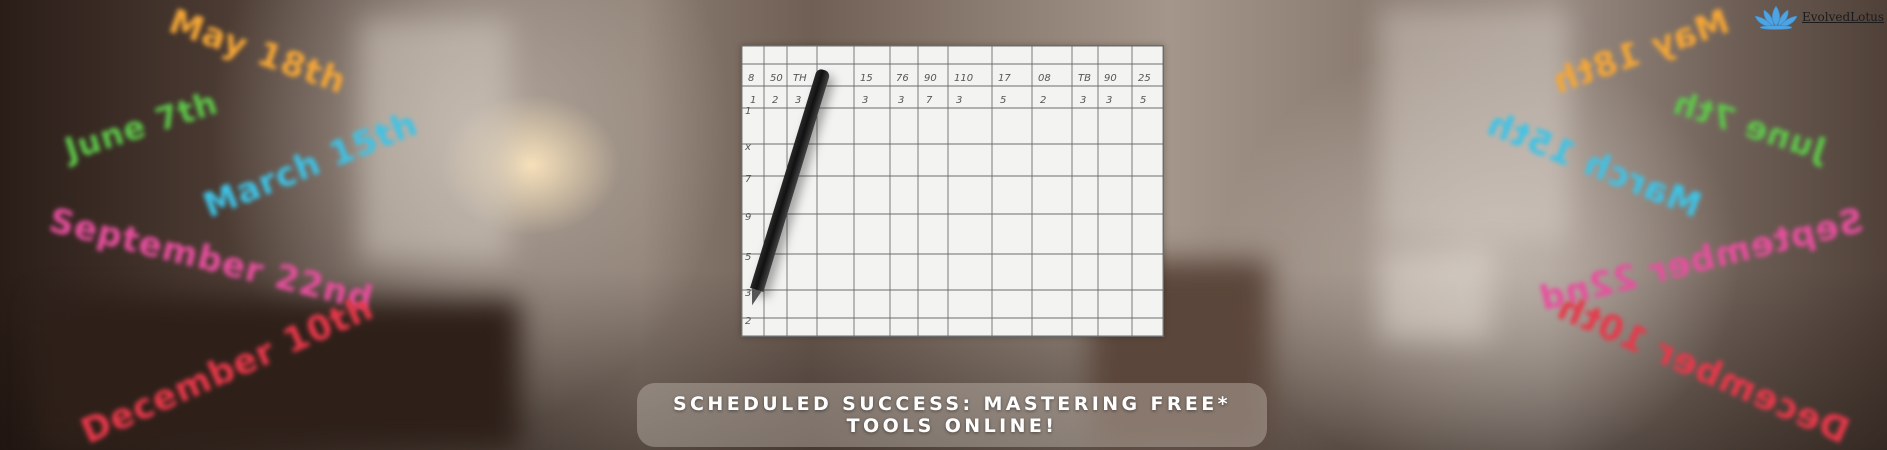  I want to click on calendar-row-label: 1, so click(748, 111).